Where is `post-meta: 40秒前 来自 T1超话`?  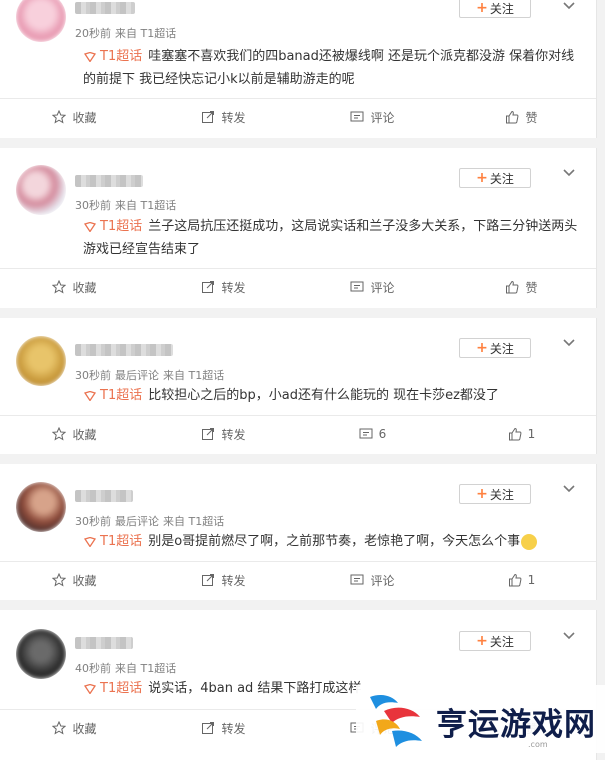 post-meta: 40秒前 来自 T1超话 is located at coordinates (126, 668).